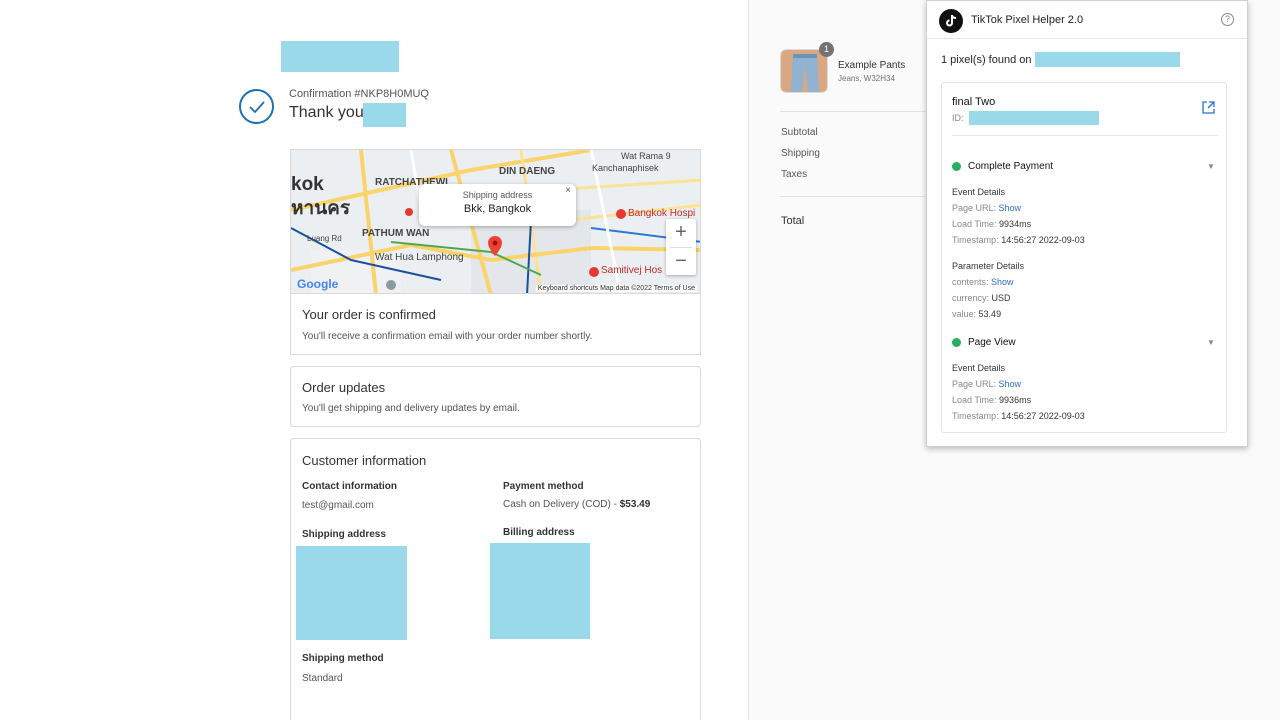 The height and width of the screenshot is (720, 1280). I want to click on currency-row: currency: USD, so click(981, 298).